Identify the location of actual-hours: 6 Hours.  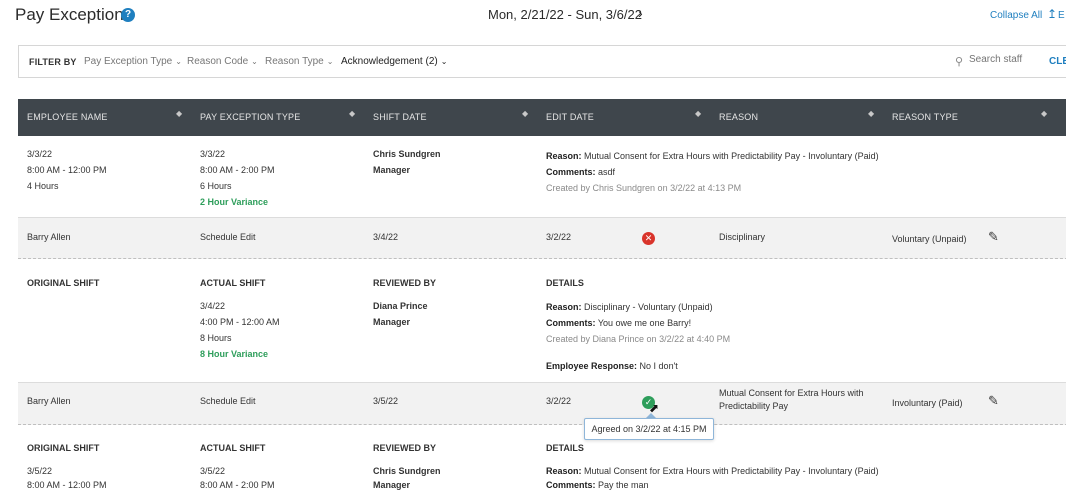
(216, 186).